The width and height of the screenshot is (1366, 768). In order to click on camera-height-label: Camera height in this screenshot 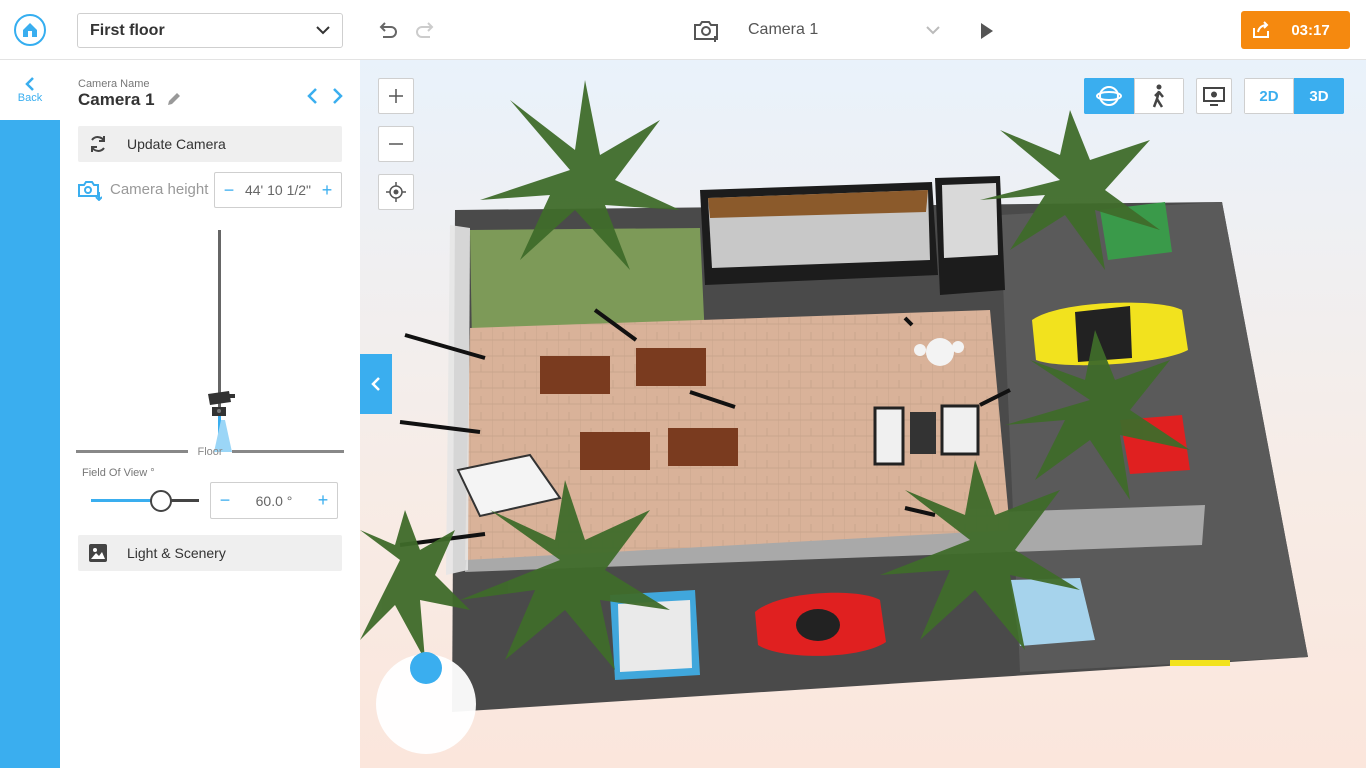, I will do `click(159, 189)`.